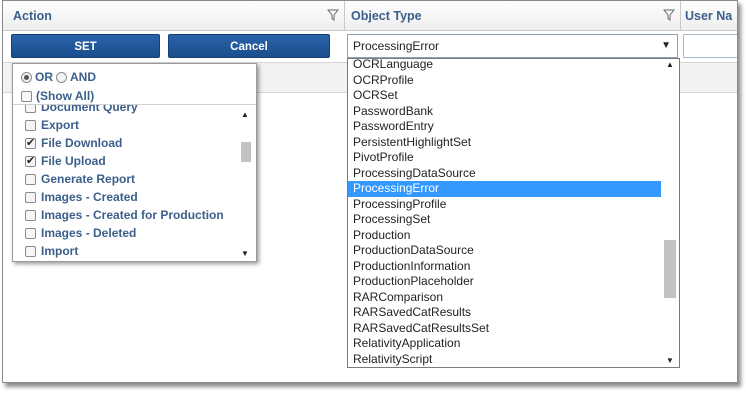  Describe the element at coordinates (83, 77) in the screenshot. I see `and-label: AND` at that location.